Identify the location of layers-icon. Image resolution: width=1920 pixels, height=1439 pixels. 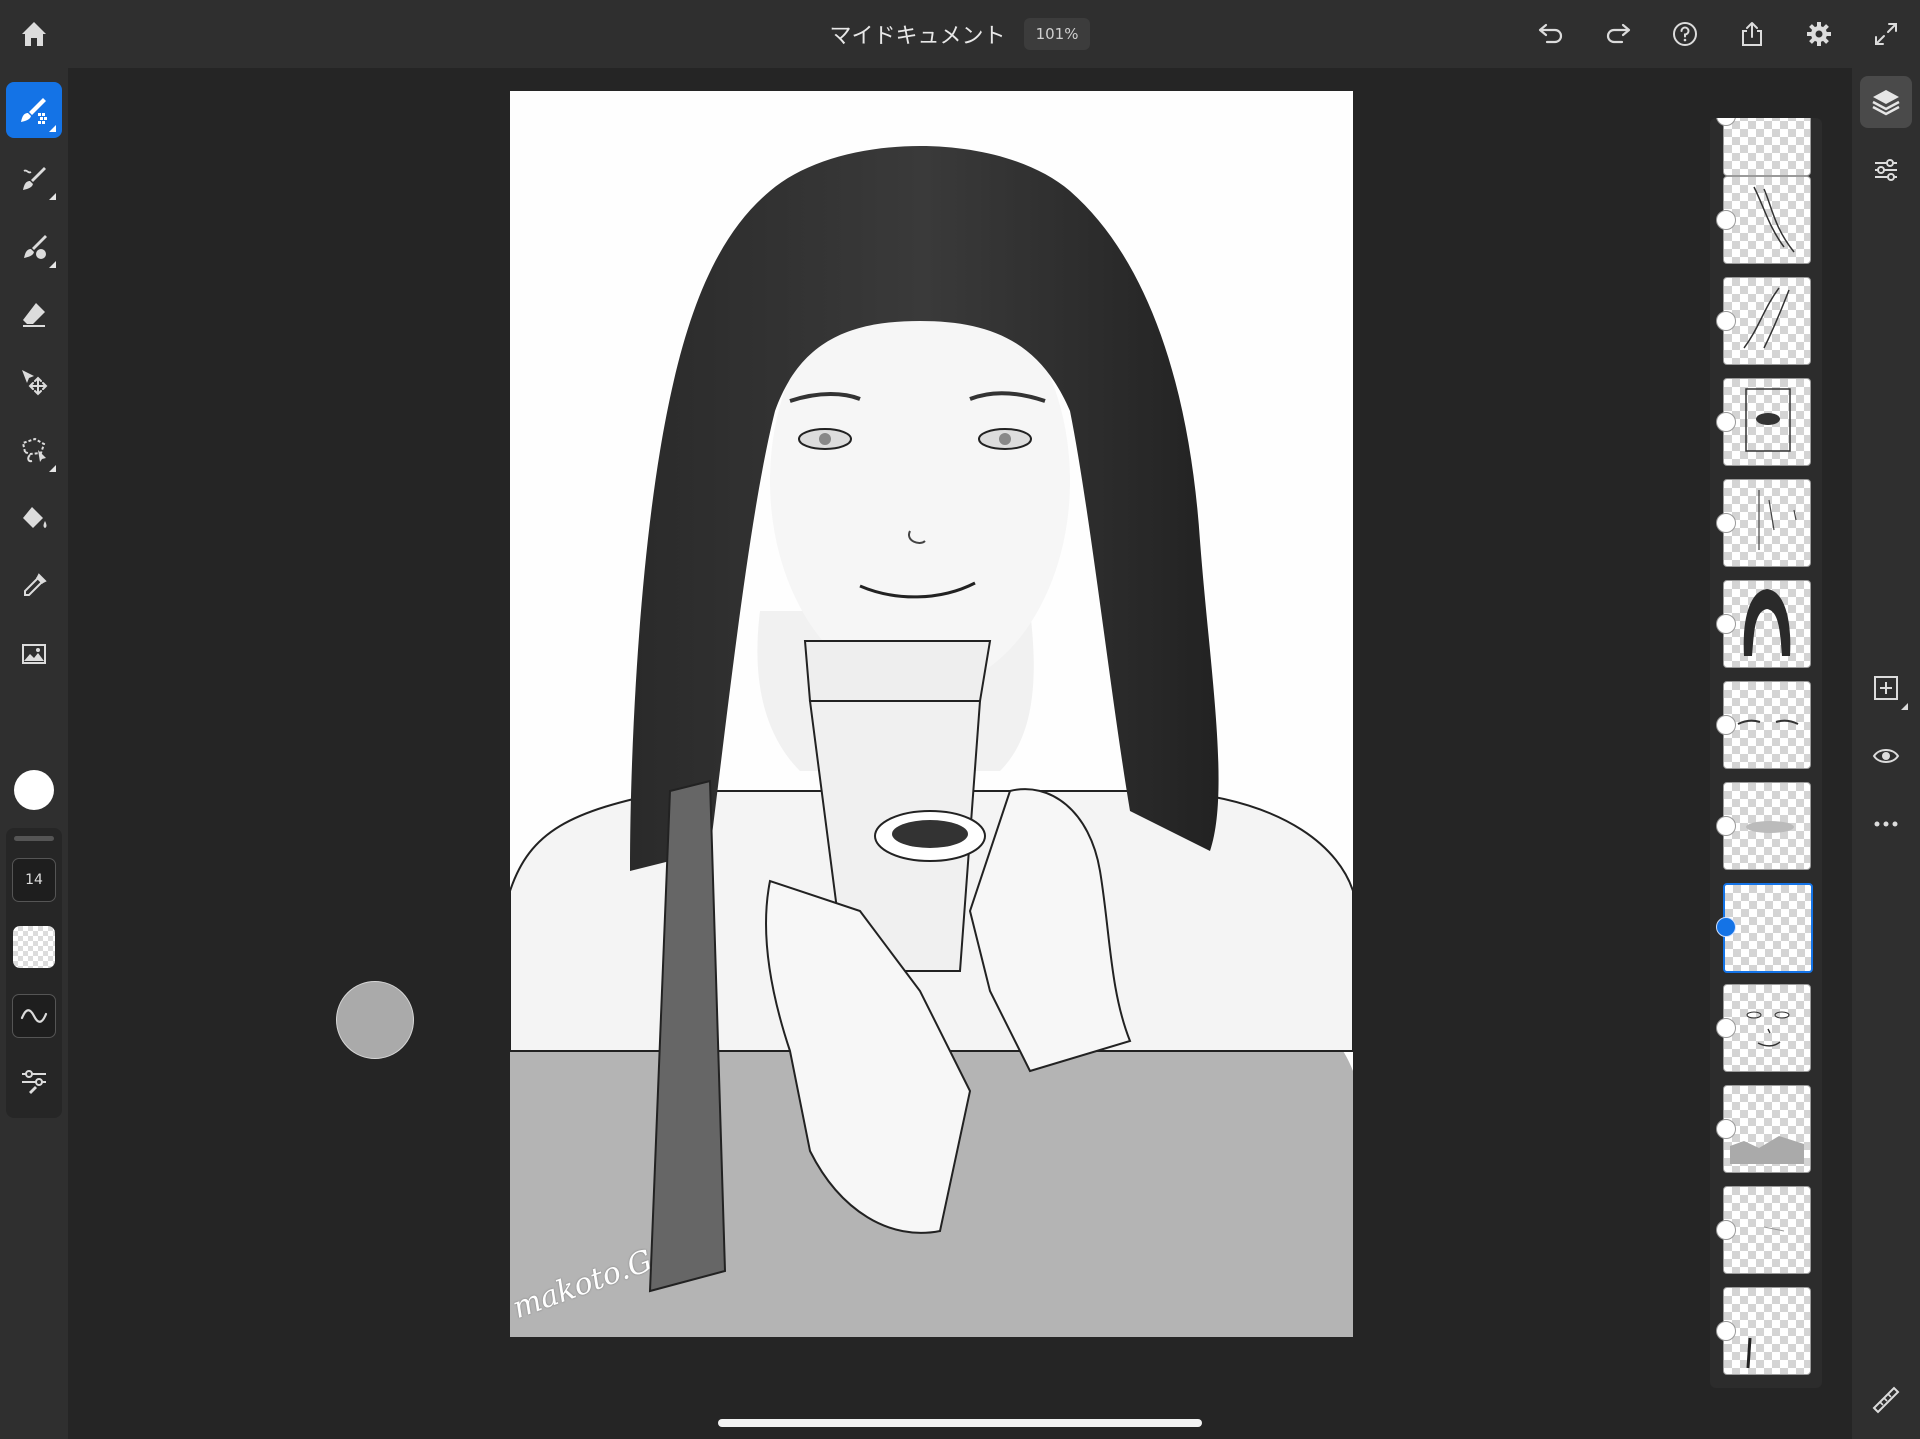
(1886, 103).